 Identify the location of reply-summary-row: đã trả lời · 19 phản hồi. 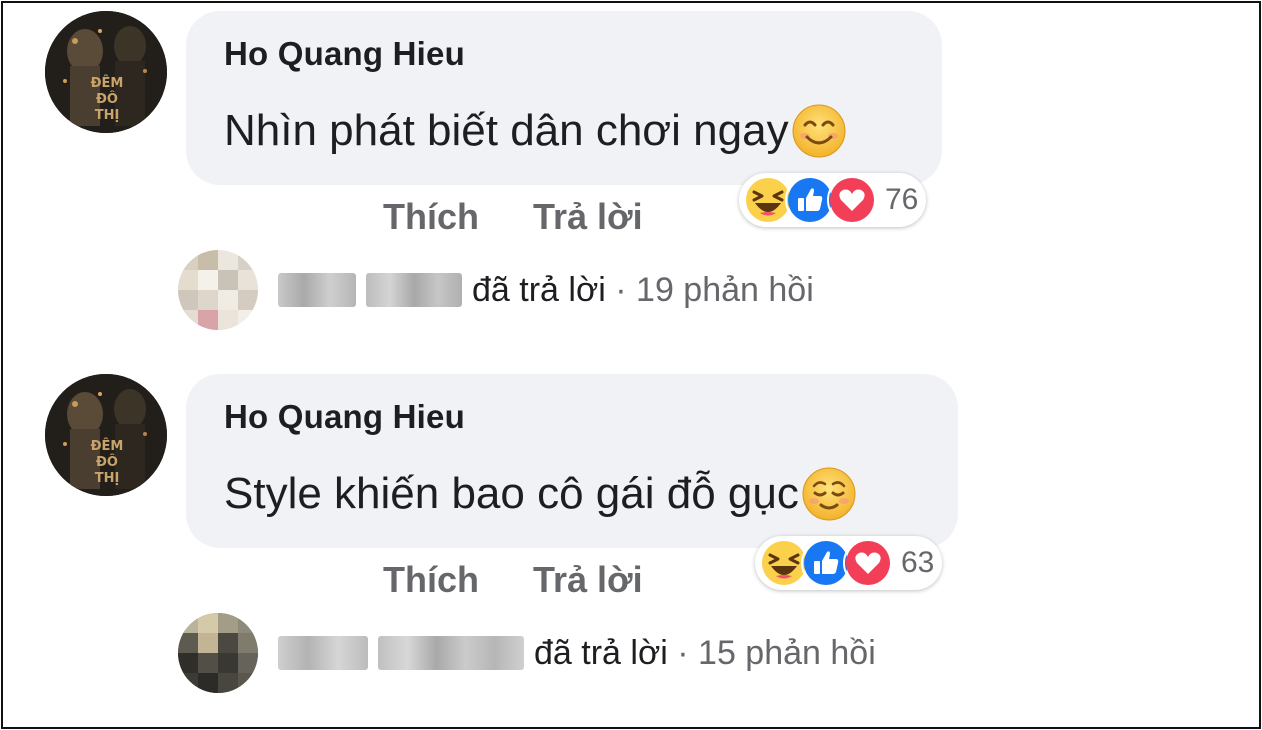
(496, 290).